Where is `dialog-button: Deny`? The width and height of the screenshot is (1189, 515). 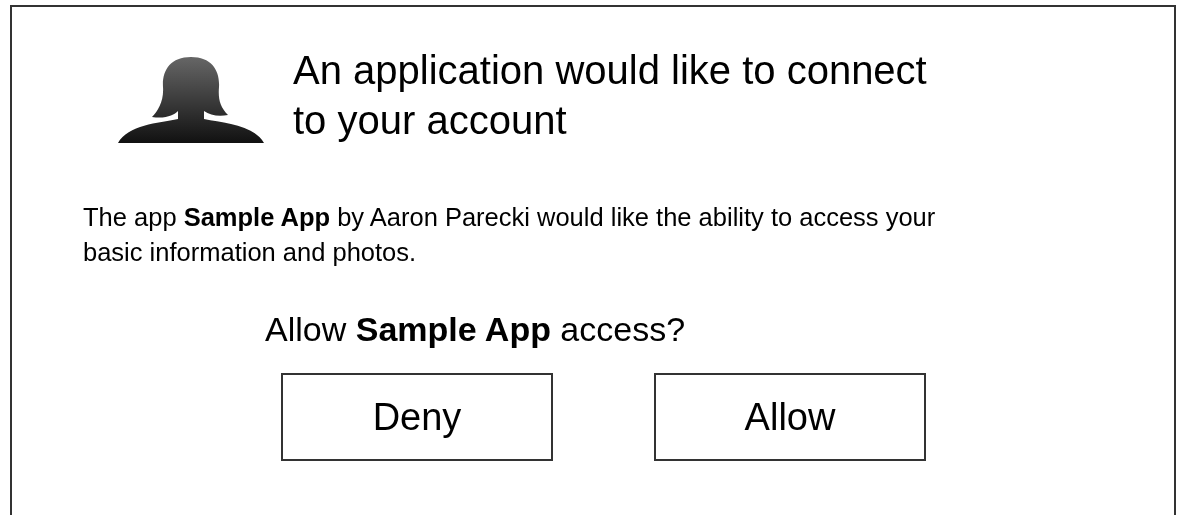 dialog-button: Deny is located at coordinates (417, 417).